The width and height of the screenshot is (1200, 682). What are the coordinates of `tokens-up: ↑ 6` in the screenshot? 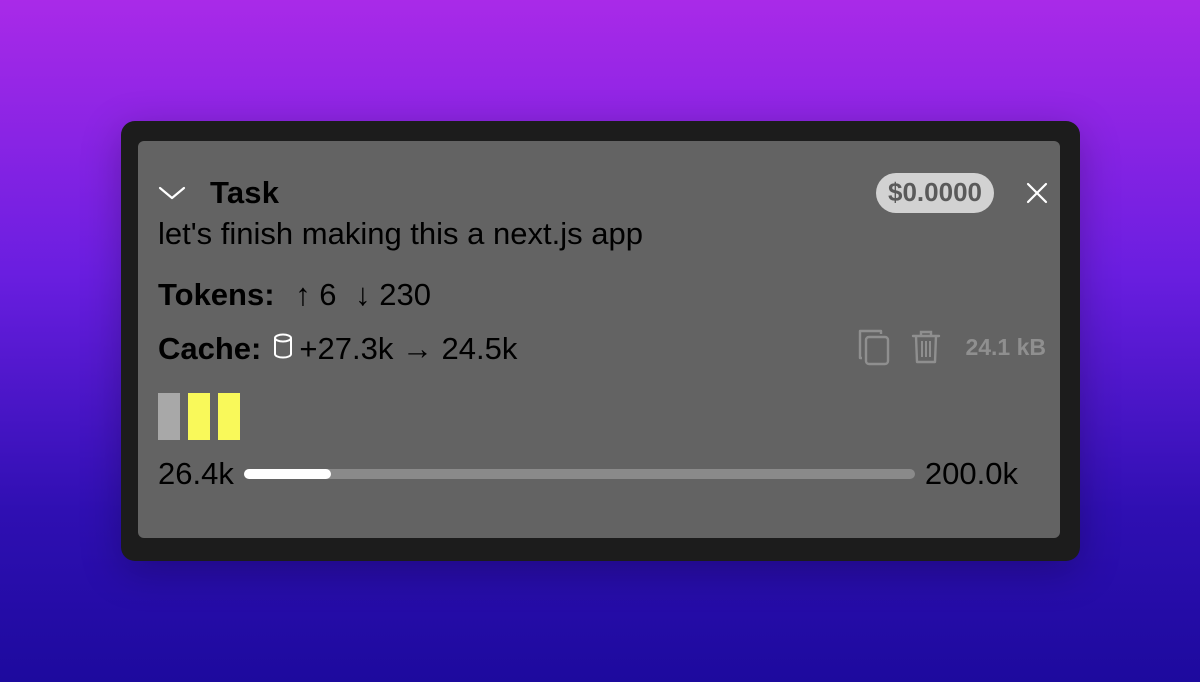 It's located at (316, 294).